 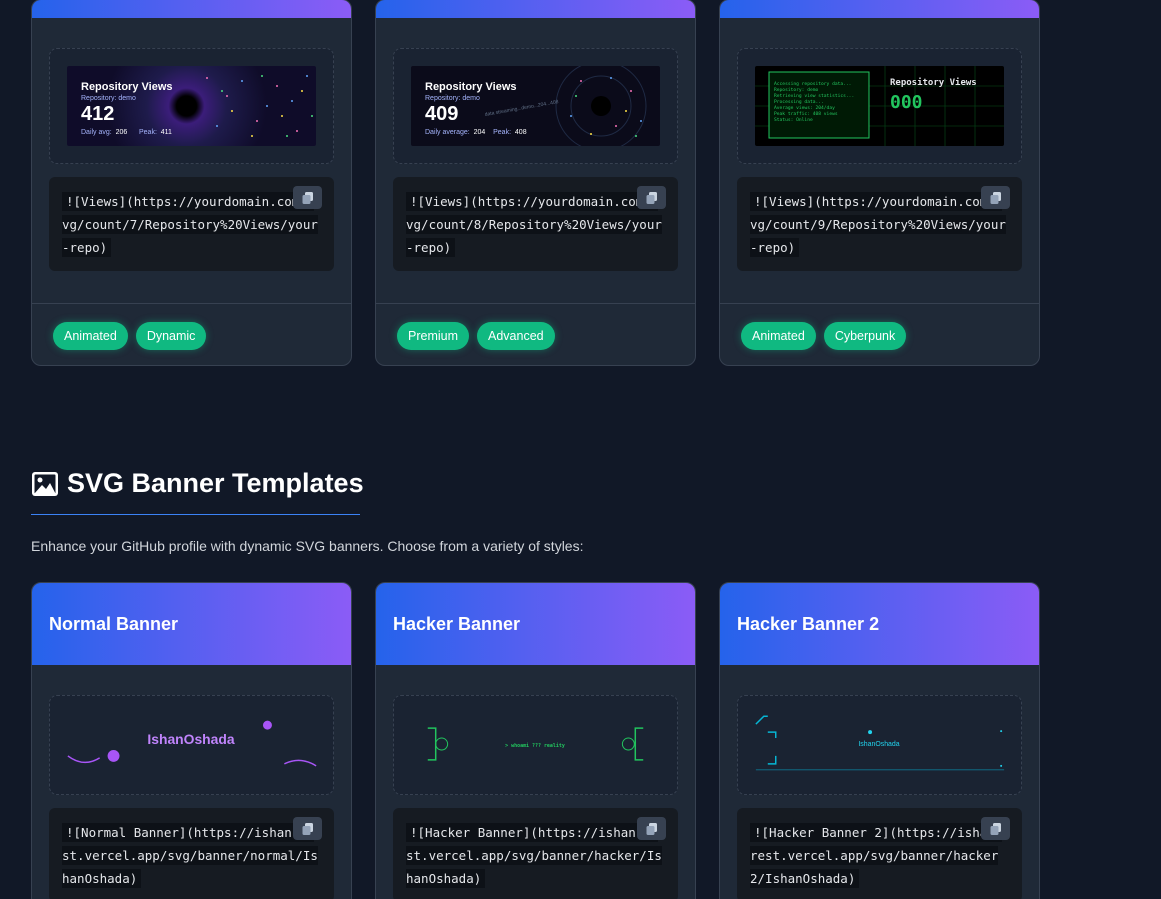 I want to click on preview-stats: Daily avg: 206 Peak: 411, so click(x=126, y=132).